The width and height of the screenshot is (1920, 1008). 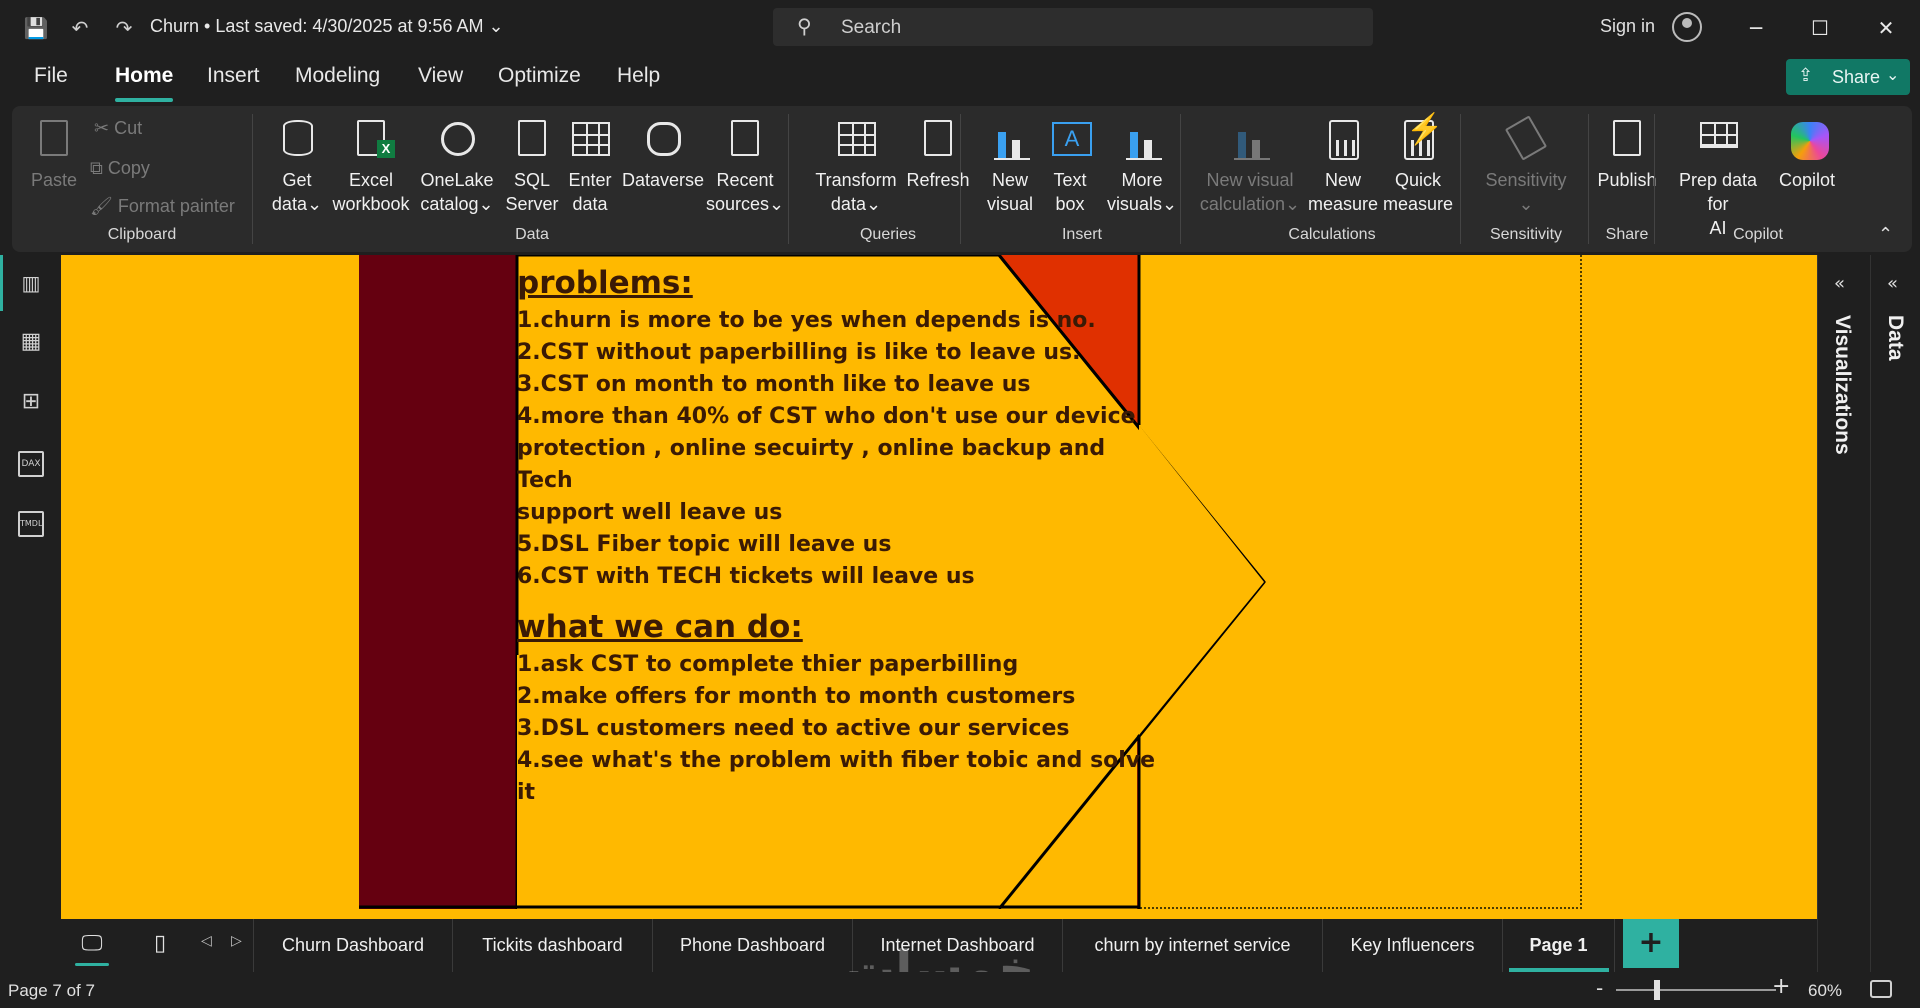 I want to click on new-visual-calculation-button: New visual calculation⌄, so click(x=1250, y=167).